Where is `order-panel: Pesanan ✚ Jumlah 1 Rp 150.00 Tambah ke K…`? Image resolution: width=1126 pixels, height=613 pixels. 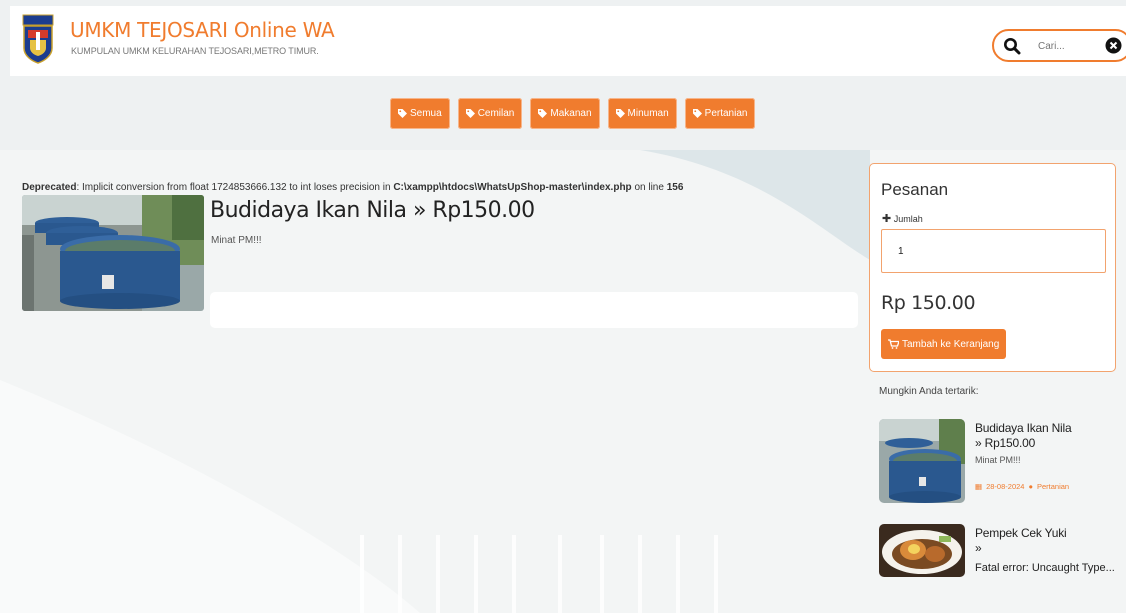 order-panel: Pesanan ✚ Jumlah 1 Rp 150.00 Tambah ke K… is located at coordinates (992, 267).